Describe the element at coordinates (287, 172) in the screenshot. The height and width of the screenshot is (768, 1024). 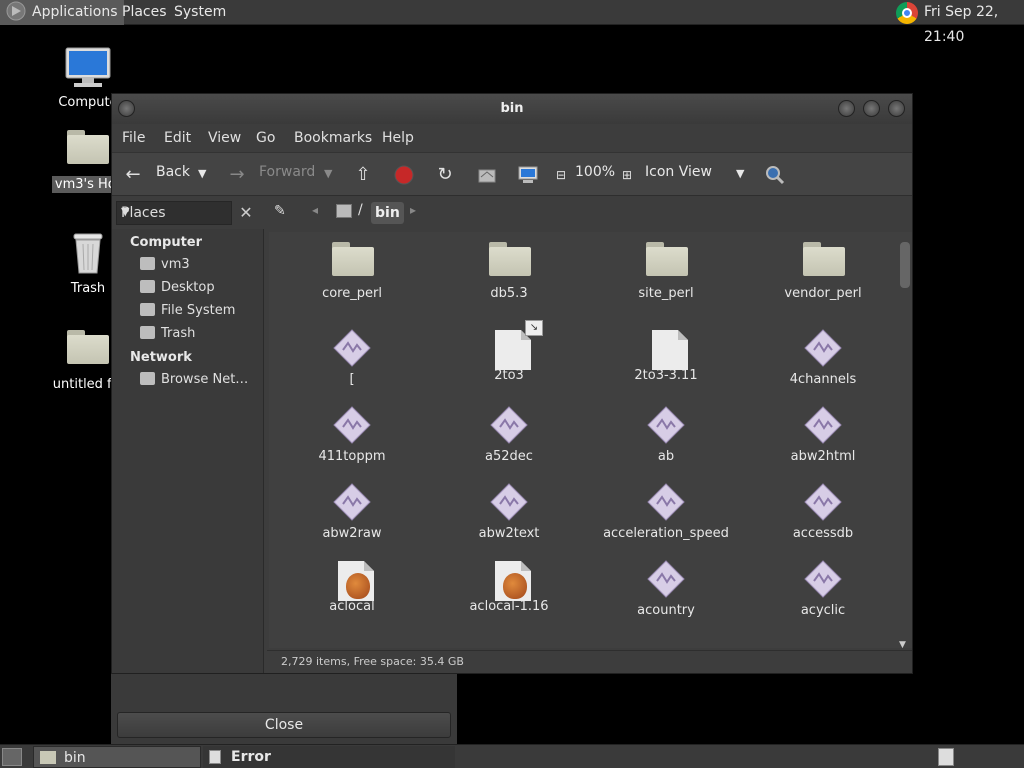
I see `forward-button: Forward` at that location.